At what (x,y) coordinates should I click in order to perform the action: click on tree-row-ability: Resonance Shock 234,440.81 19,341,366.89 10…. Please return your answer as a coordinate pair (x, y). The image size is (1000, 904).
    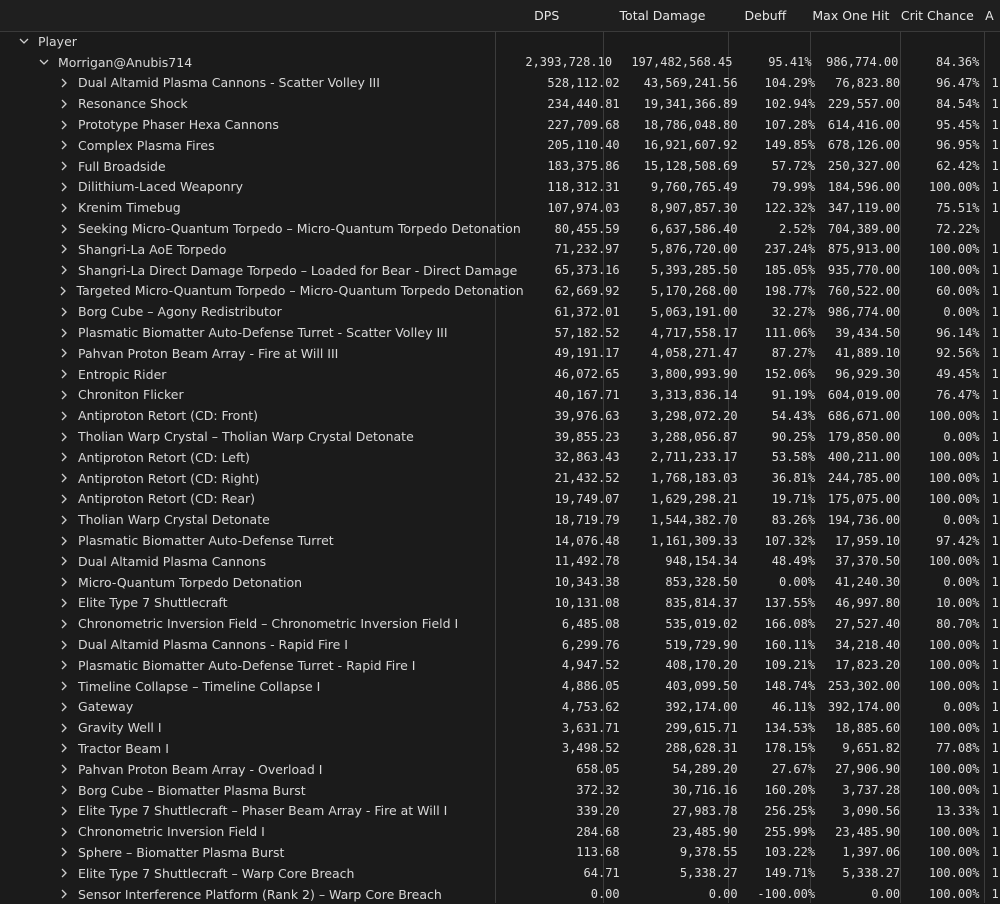
    Looking at the image, I should click on (500, 103).